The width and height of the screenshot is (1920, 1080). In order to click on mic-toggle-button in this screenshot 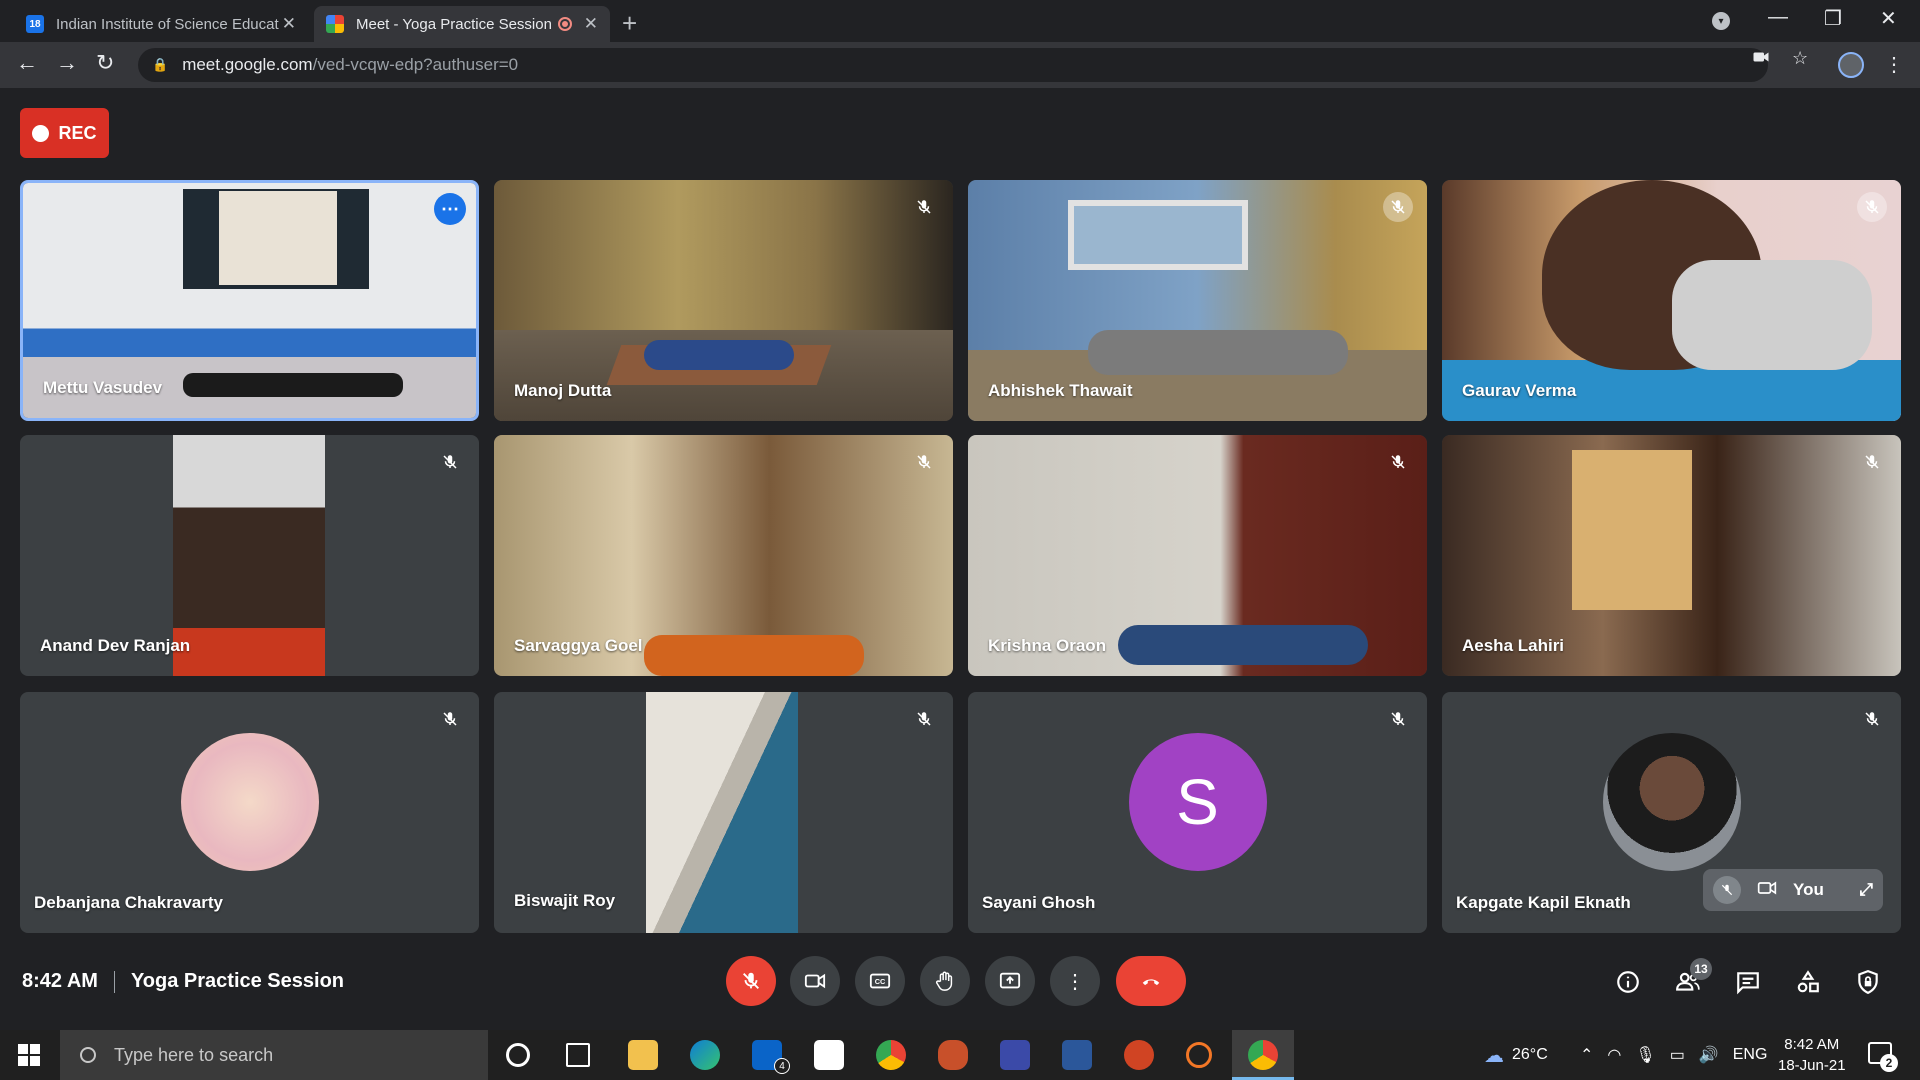, I will do `click(751, 981)`.